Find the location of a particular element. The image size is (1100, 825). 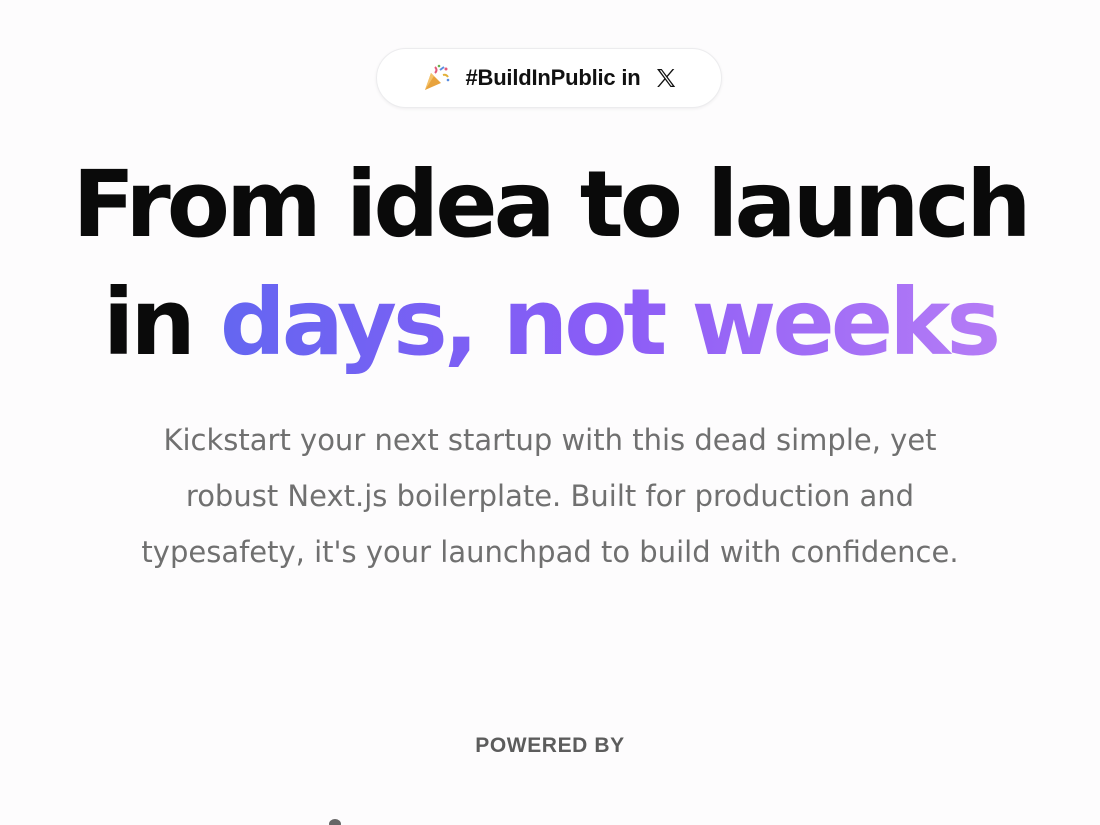

x-logo-icon is located at coordinates (666, 78).